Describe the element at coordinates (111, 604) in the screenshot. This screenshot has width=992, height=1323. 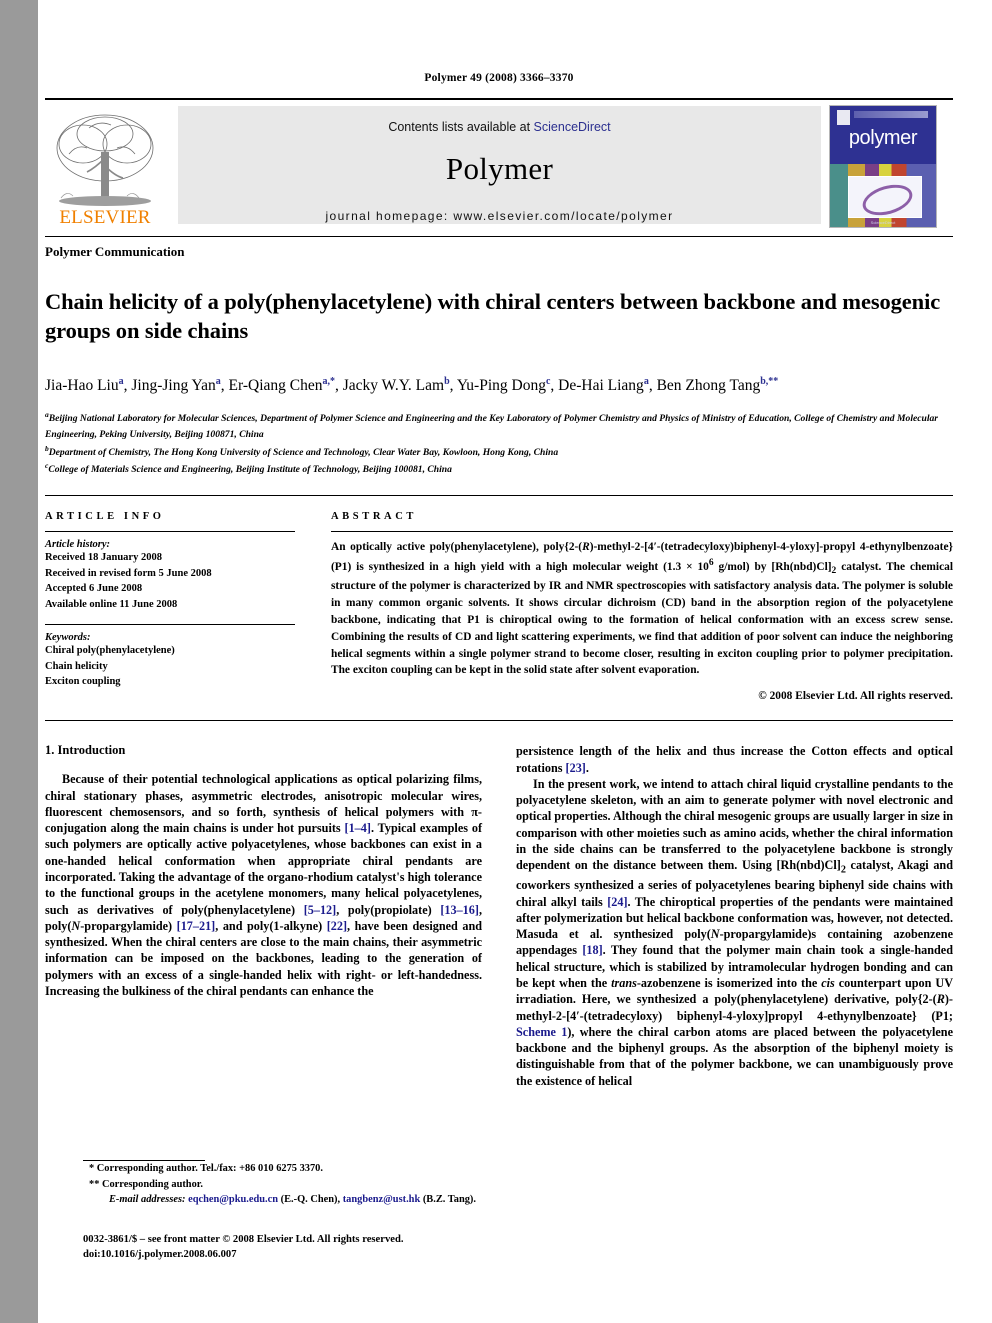
I see `article-history-item: Available online 11 June 2008` at that location.